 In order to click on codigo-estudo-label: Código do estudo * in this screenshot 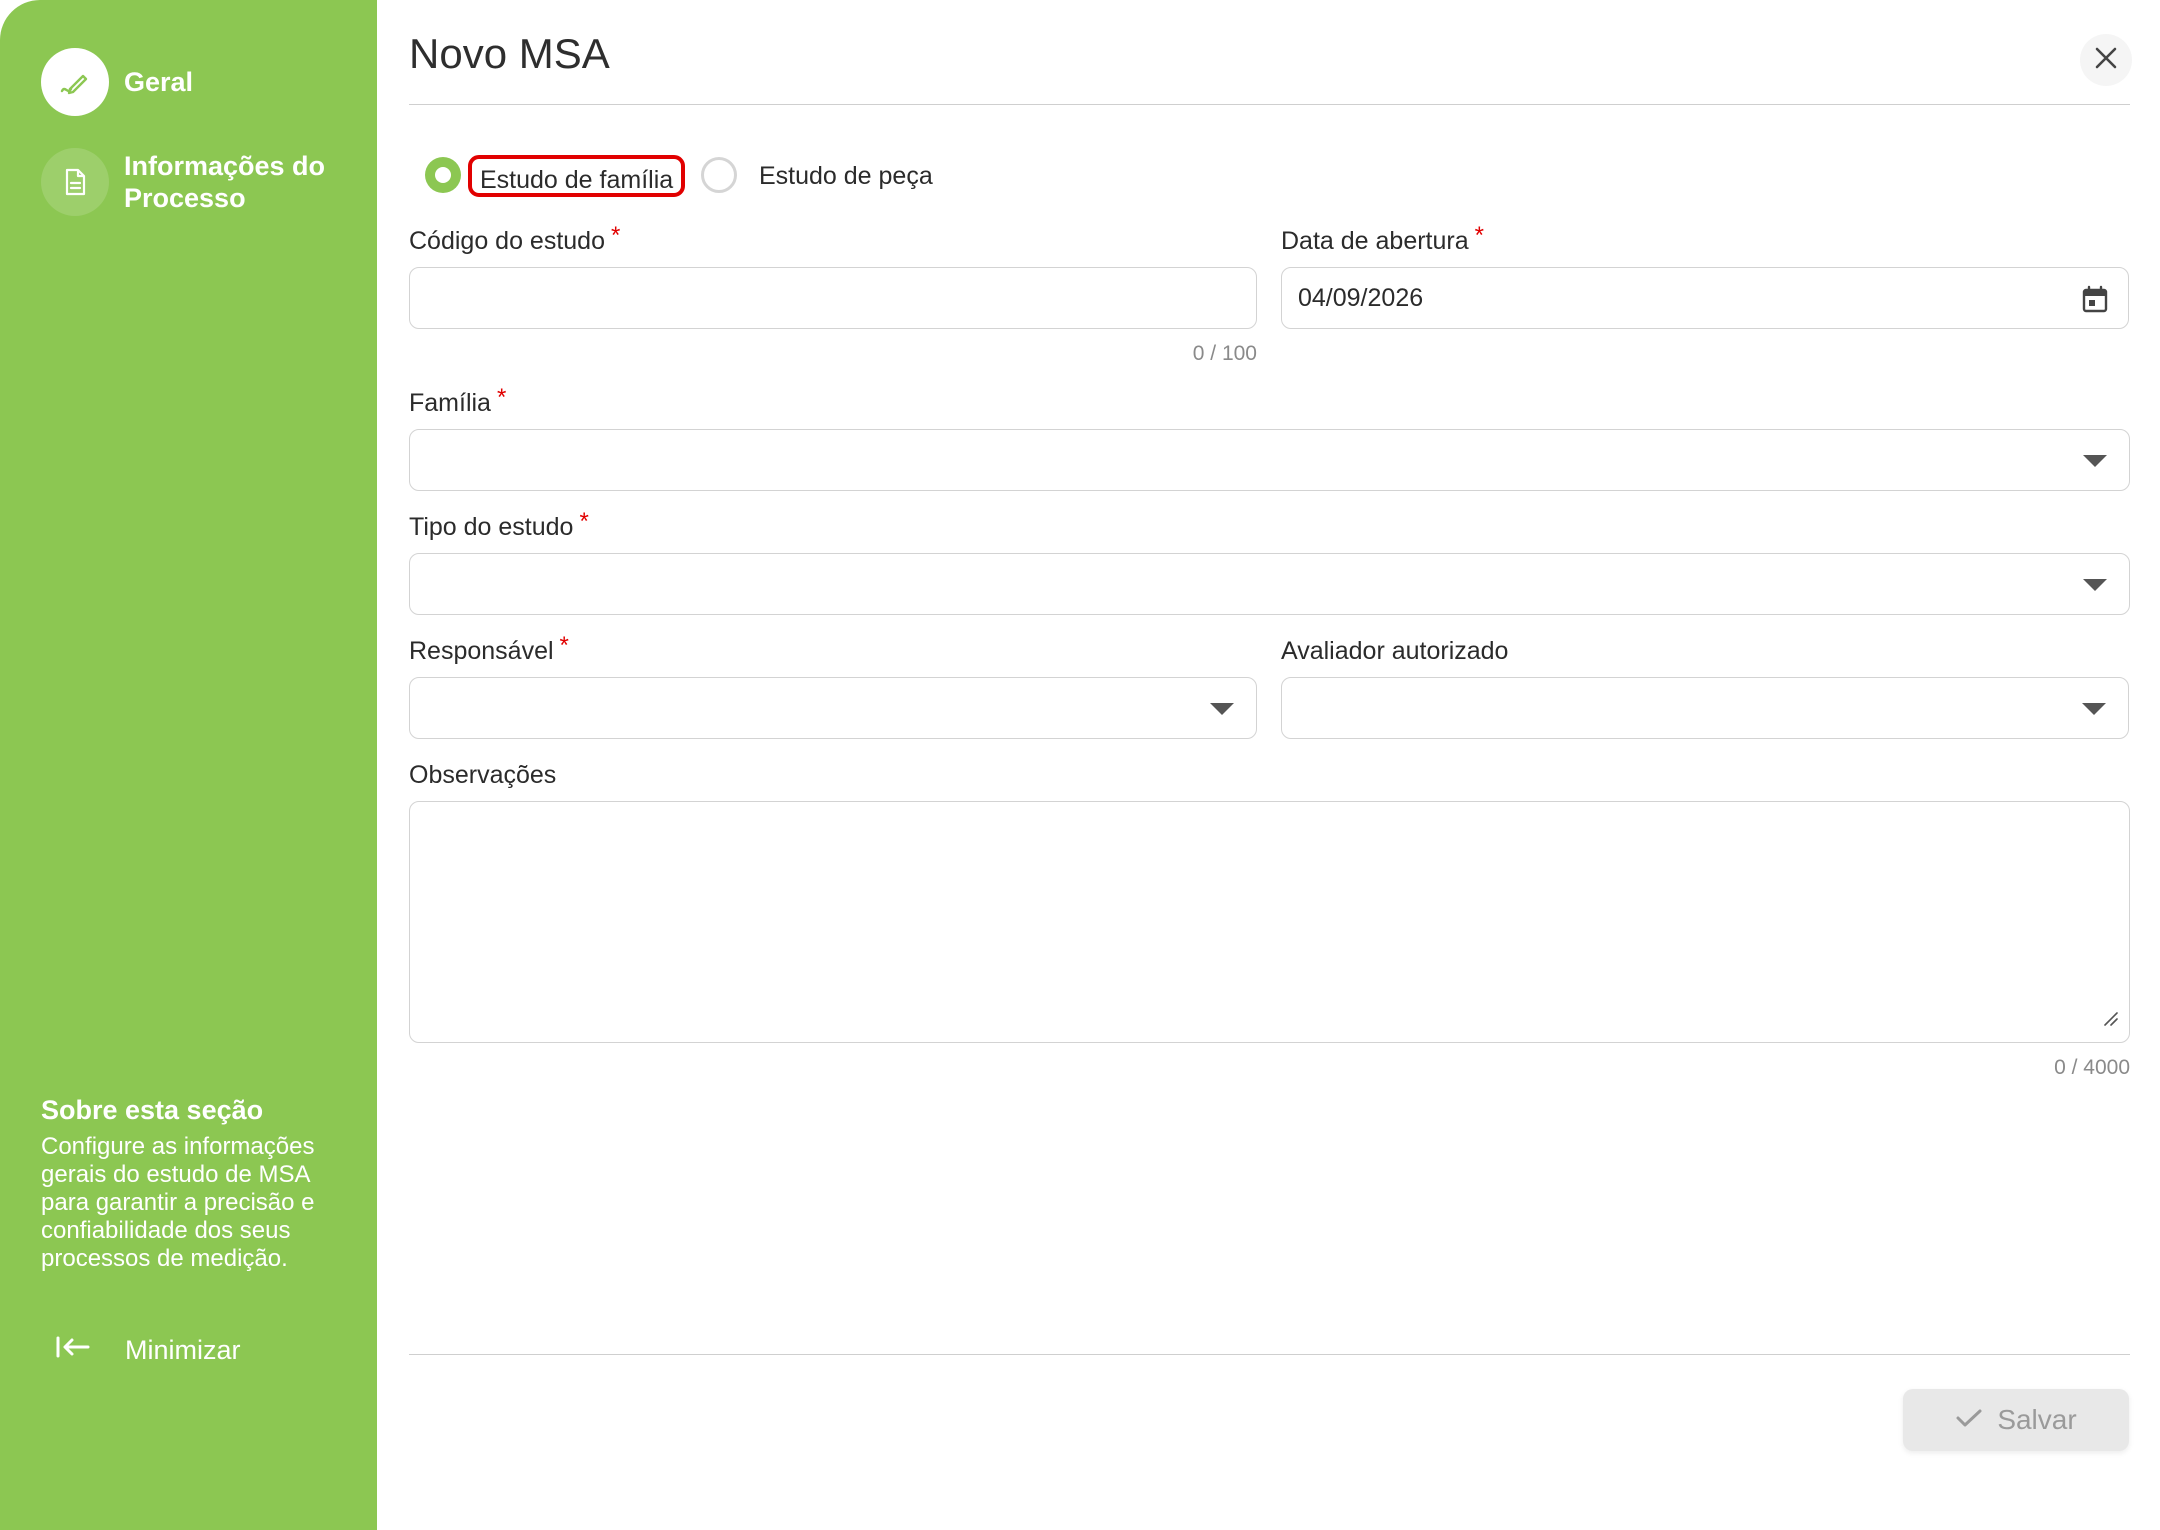, I will do `click(514, 239)`.